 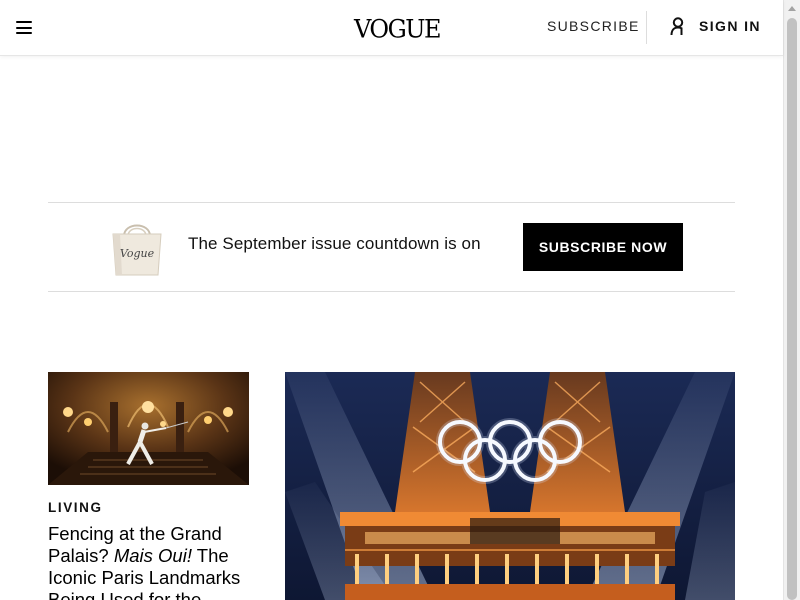 What do you see at coordinates (391, 202) in the screenshot?
I see `promo-divider-top` at bounding box center [391, 202].